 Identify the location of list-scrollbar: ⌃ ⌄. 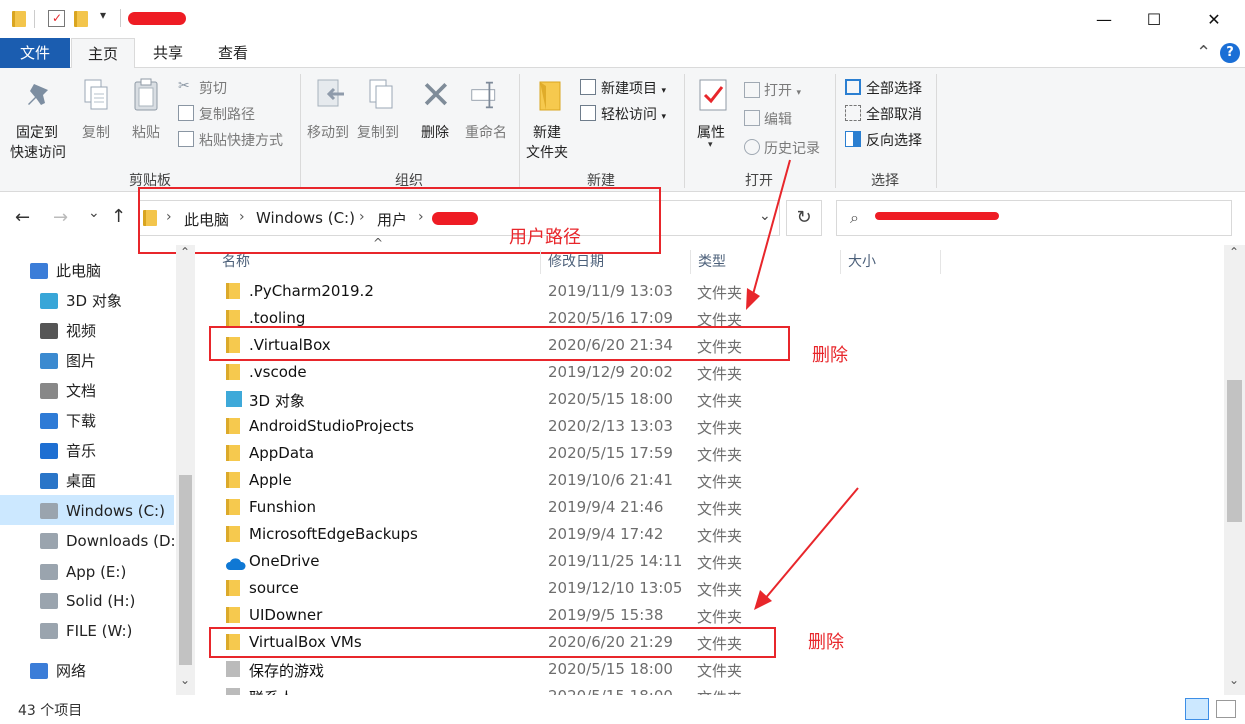
(1234, 470).